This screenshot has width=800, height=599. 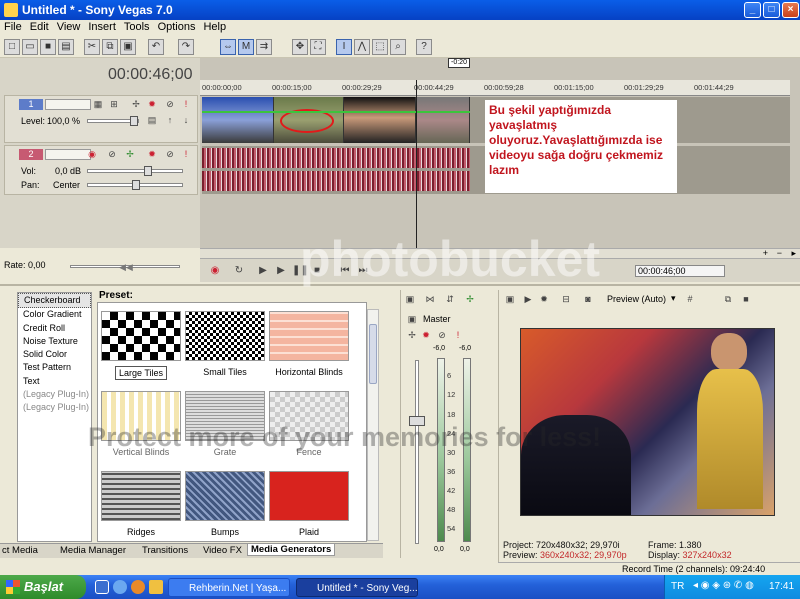 I want to click on generator-item: Credit Roll, so click(x=54, y=328).